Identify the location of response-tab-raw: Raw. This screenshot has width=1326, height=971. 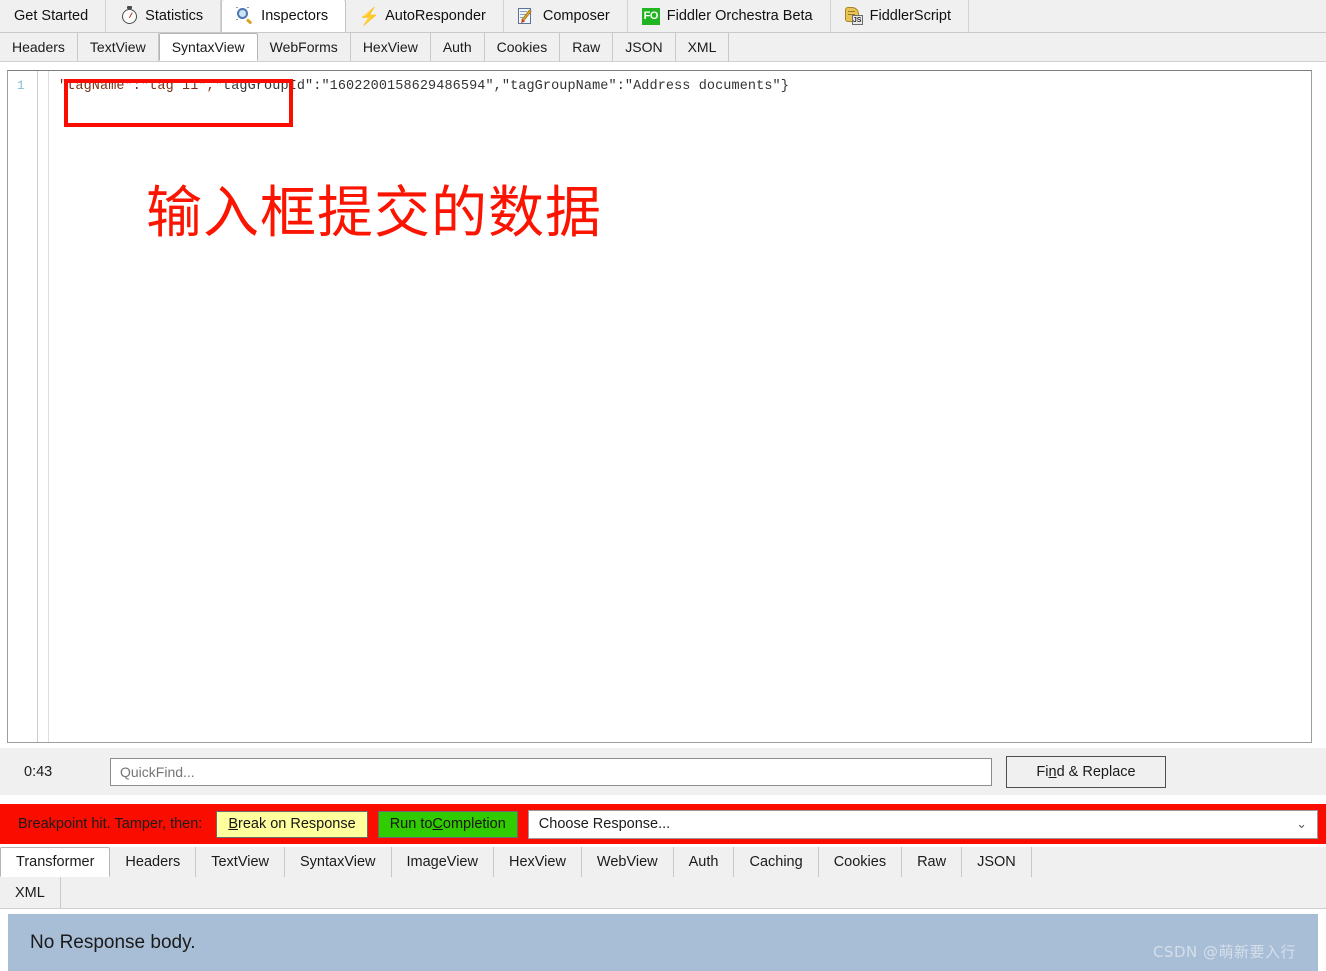
(932, 862).